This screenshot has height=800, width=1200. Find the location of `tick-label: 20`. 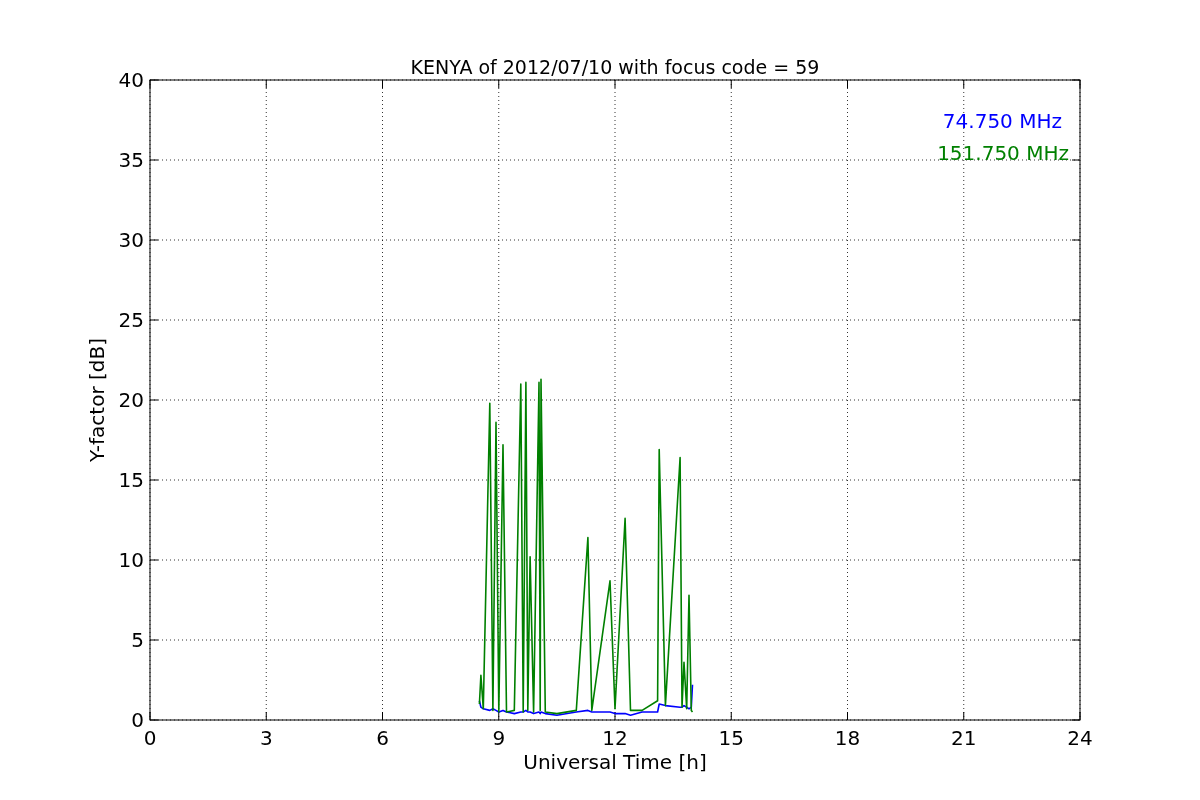

tick-label: 20 is located at coordinates (131, 400).